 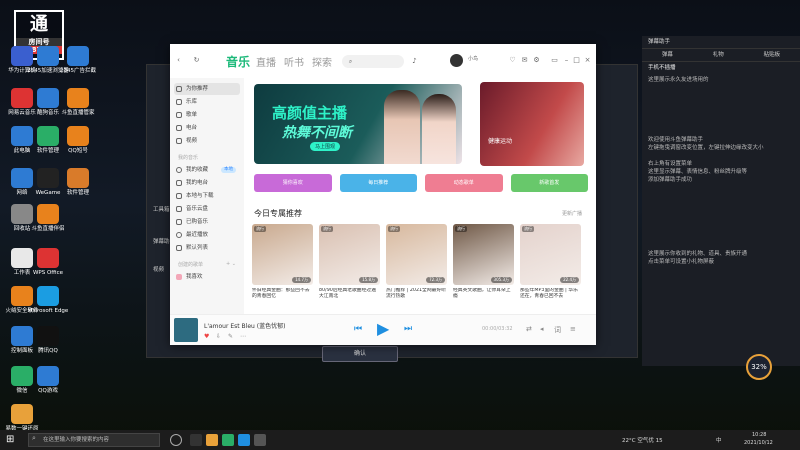 I want to click on play-count: 15.8万, so click(x=368, y=280).